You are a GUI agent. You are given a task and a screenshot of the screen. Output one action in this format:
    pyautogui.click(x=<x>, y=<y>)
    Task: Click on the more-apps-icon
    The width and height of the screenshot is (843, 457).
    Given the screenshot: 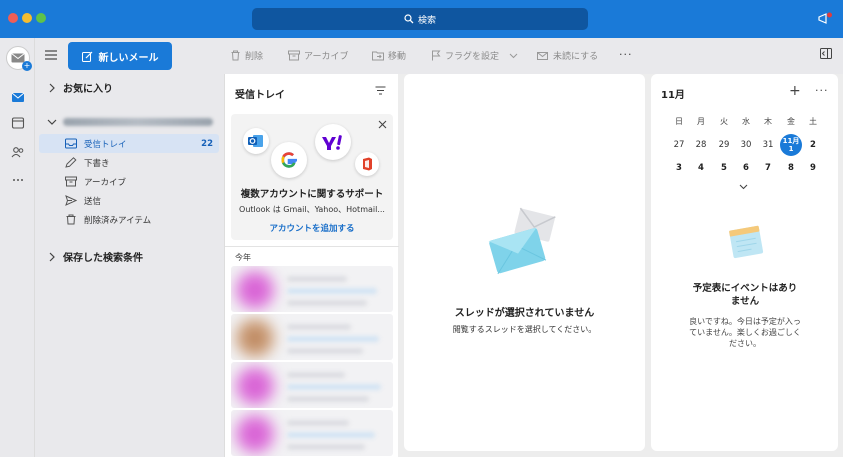 What is the action you would take?
    pyautogui.click(x=18, y=180)
    